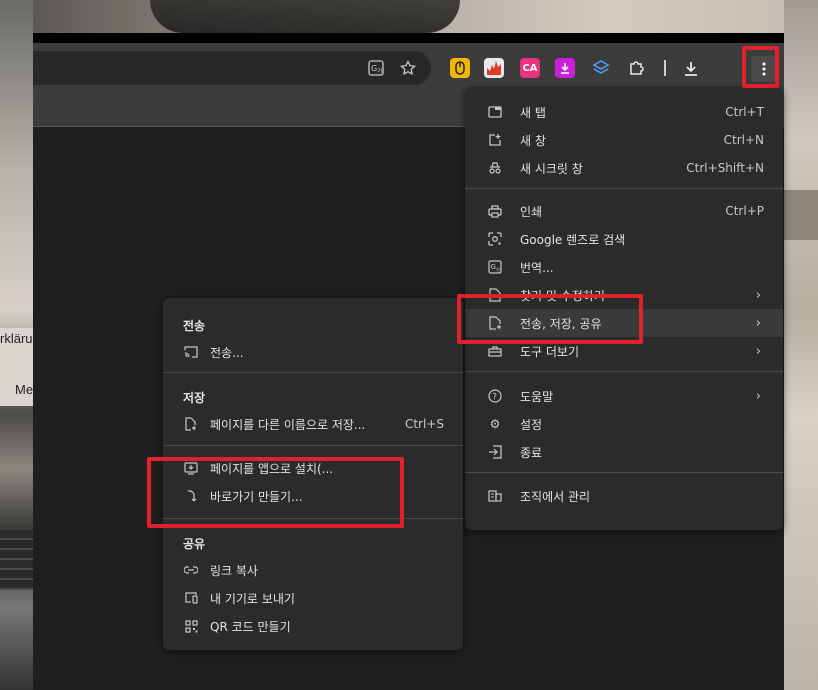 This screenshot has height=690, width=818. I want to click on submenu-qr-code: QR 코드 만들기, so click(313, 626).